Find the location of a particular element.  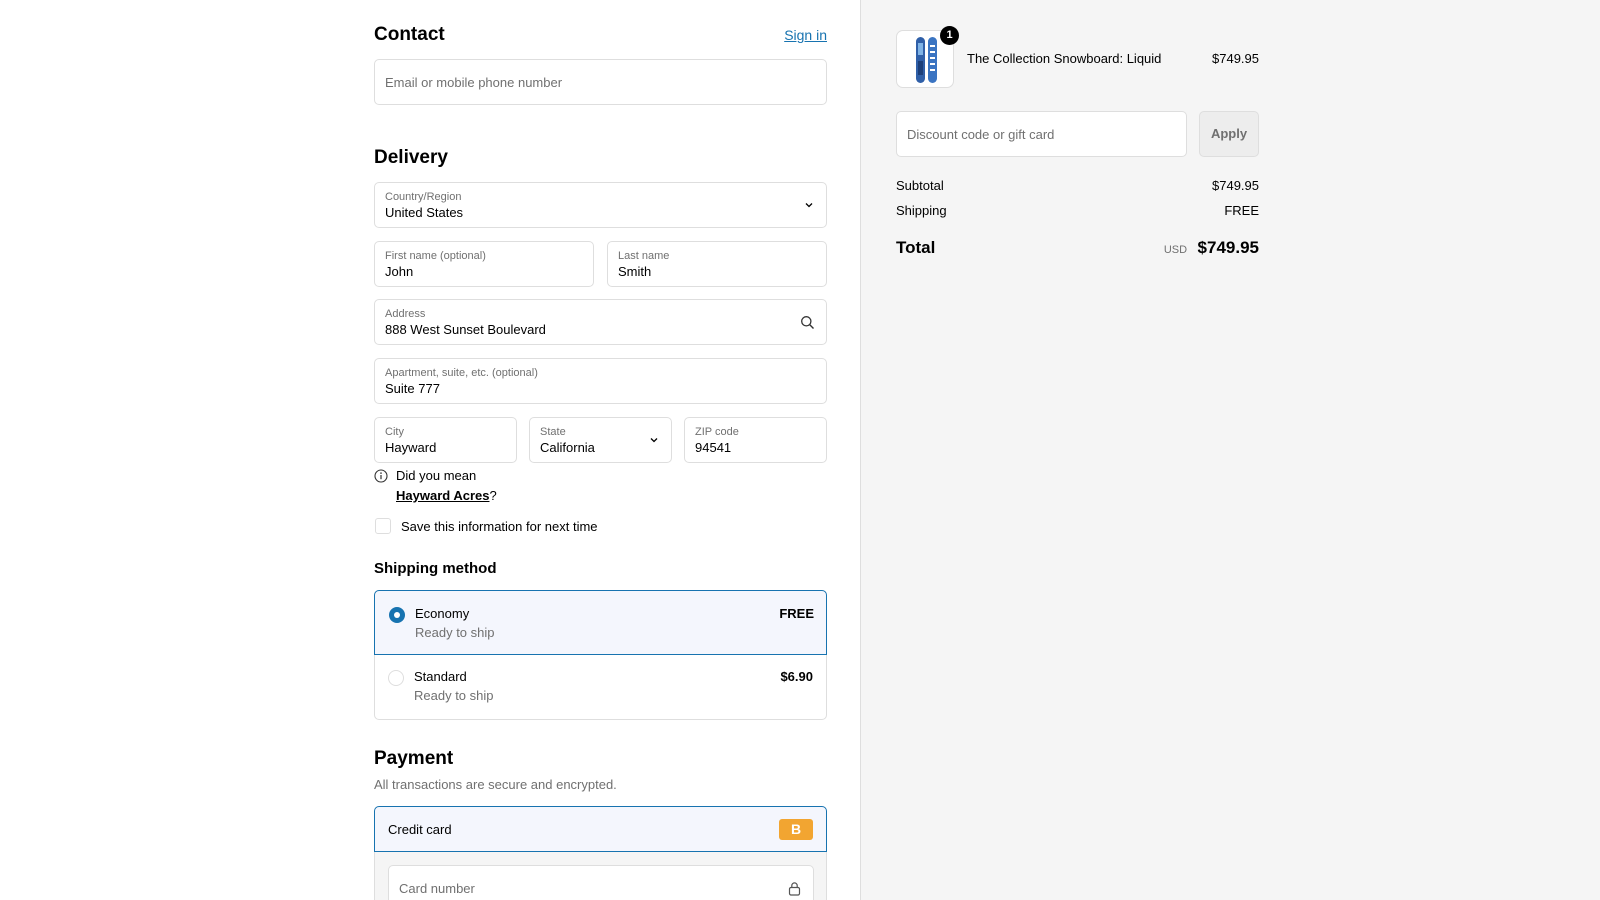

shipping-label: Shipping is located at coordinates (921, 210).